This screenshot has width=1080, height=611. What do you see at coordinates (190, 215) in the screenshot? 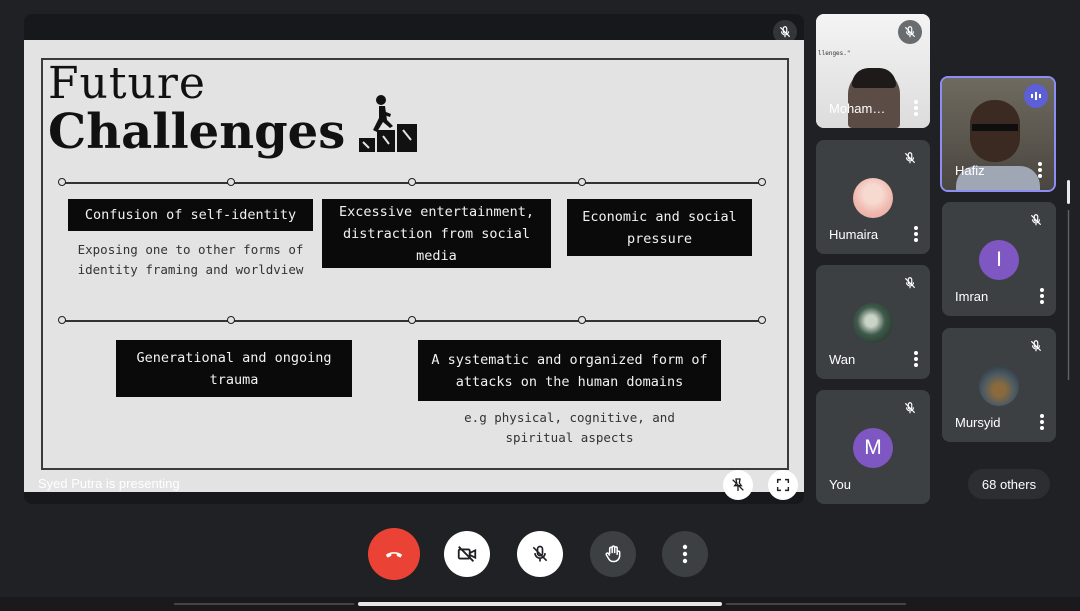
I see `challenge-box-1: Confusion of self-identity` at bounding box center [190, 215].